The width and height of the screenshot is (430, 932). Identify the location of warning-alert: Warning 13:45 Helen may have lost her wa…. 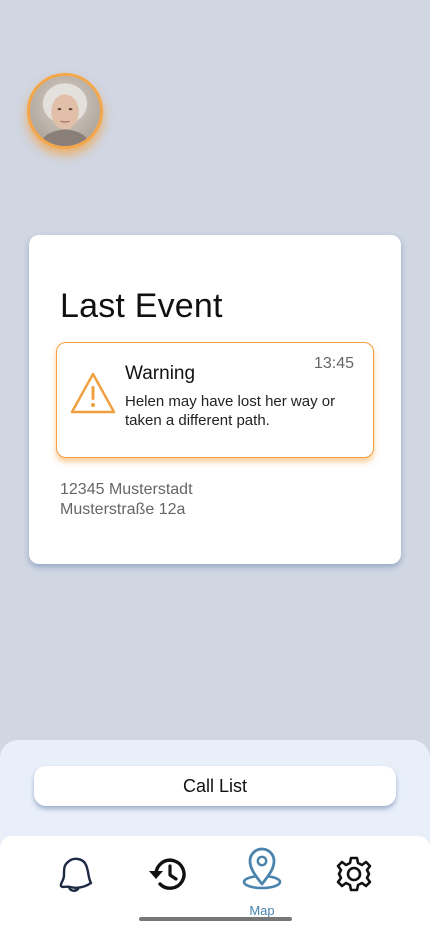
(215, 400).